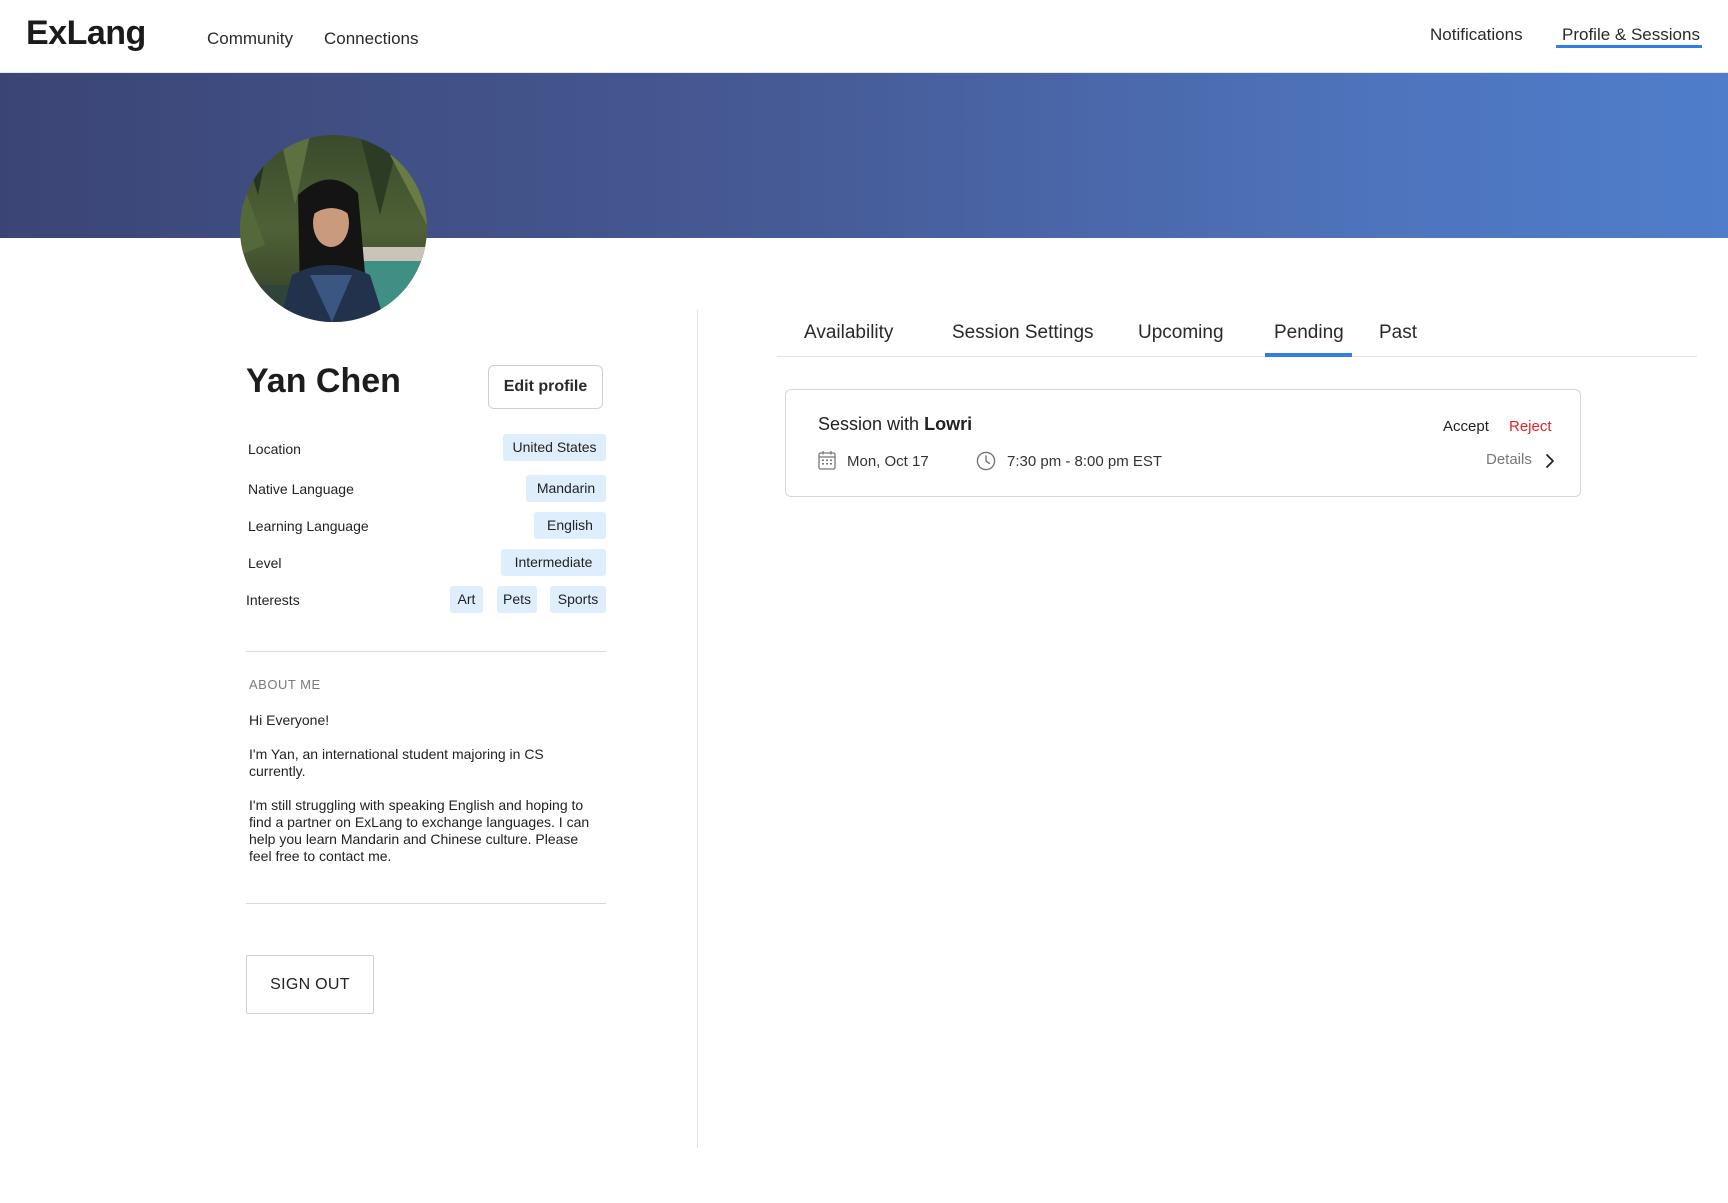 Image resolution: width=1728 pixels, height=1203 pixels. I want to click on nav-community: Community, so click(250, 39).